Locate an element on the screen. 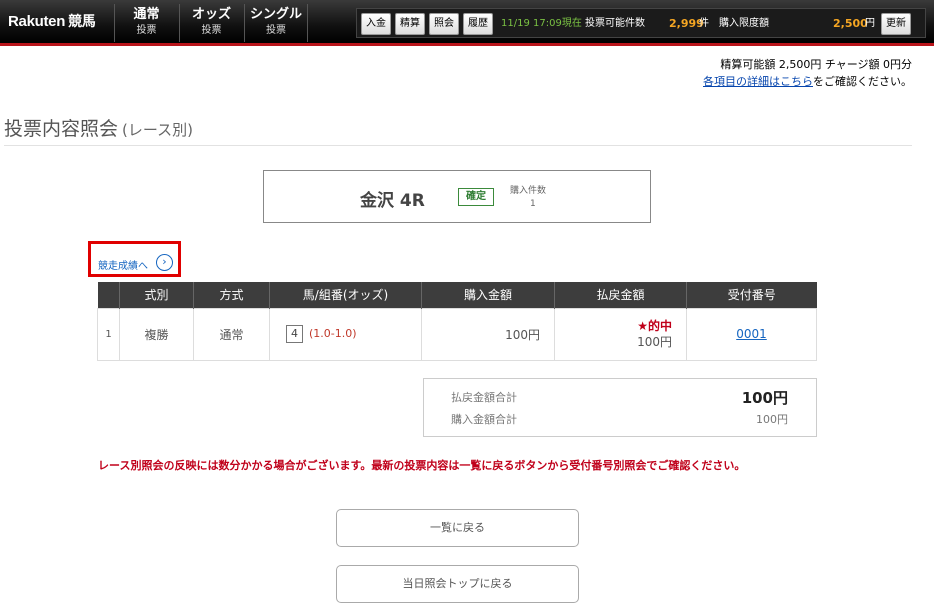 This screenshot has width=934, height=612. col-header: 式別 is located at coordinates (156, 295).